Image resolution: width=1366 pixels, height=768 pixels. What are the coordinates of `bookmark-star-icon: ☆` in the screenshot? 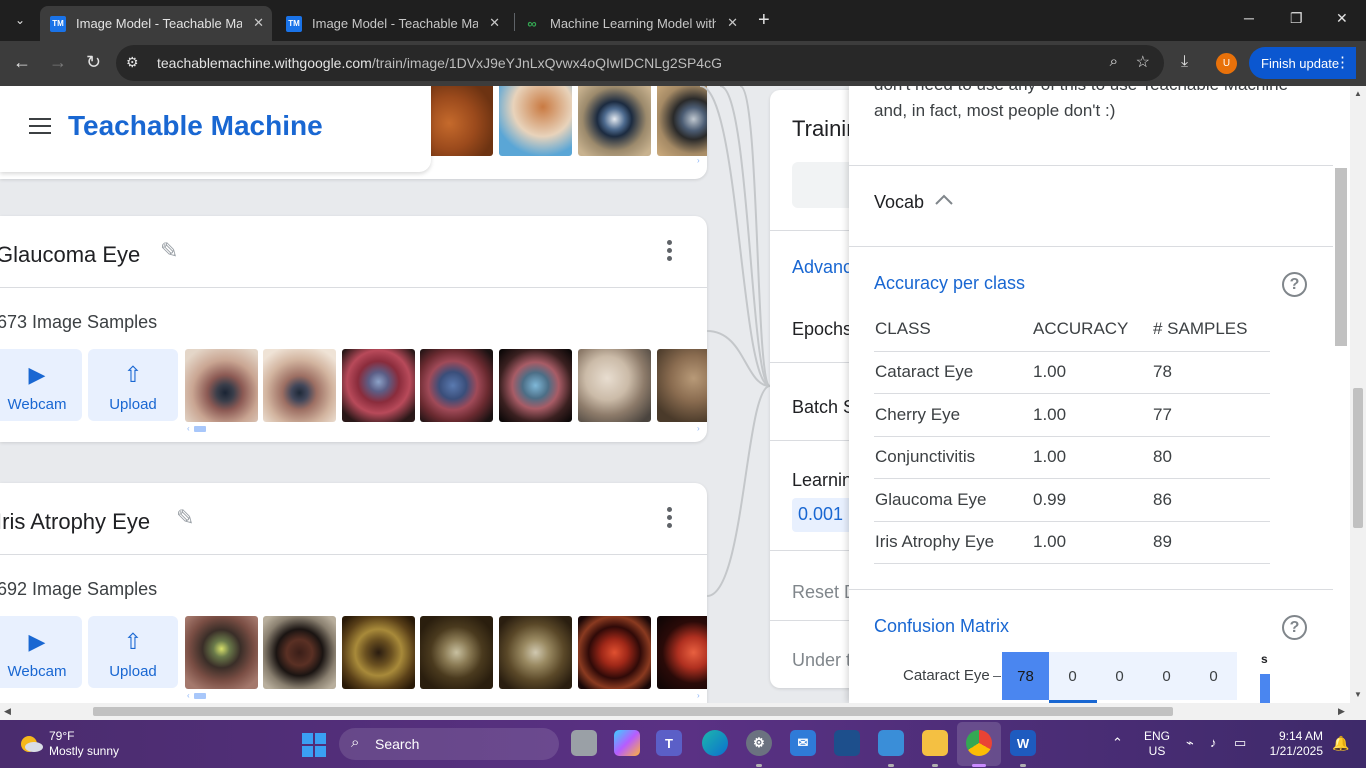 It's located at (1143, 62).